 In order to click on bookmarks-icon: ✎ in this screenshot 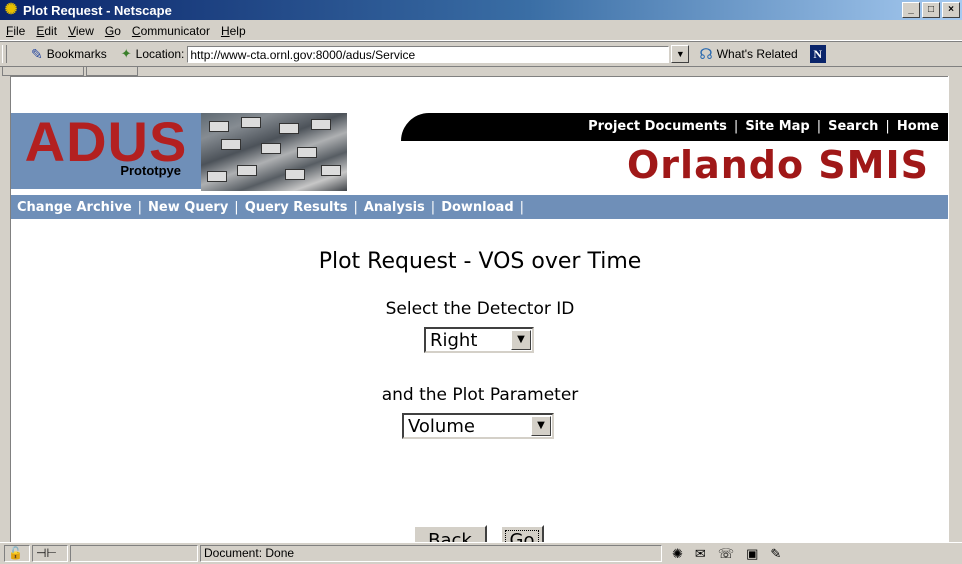, I will do `click(37, 54)`.